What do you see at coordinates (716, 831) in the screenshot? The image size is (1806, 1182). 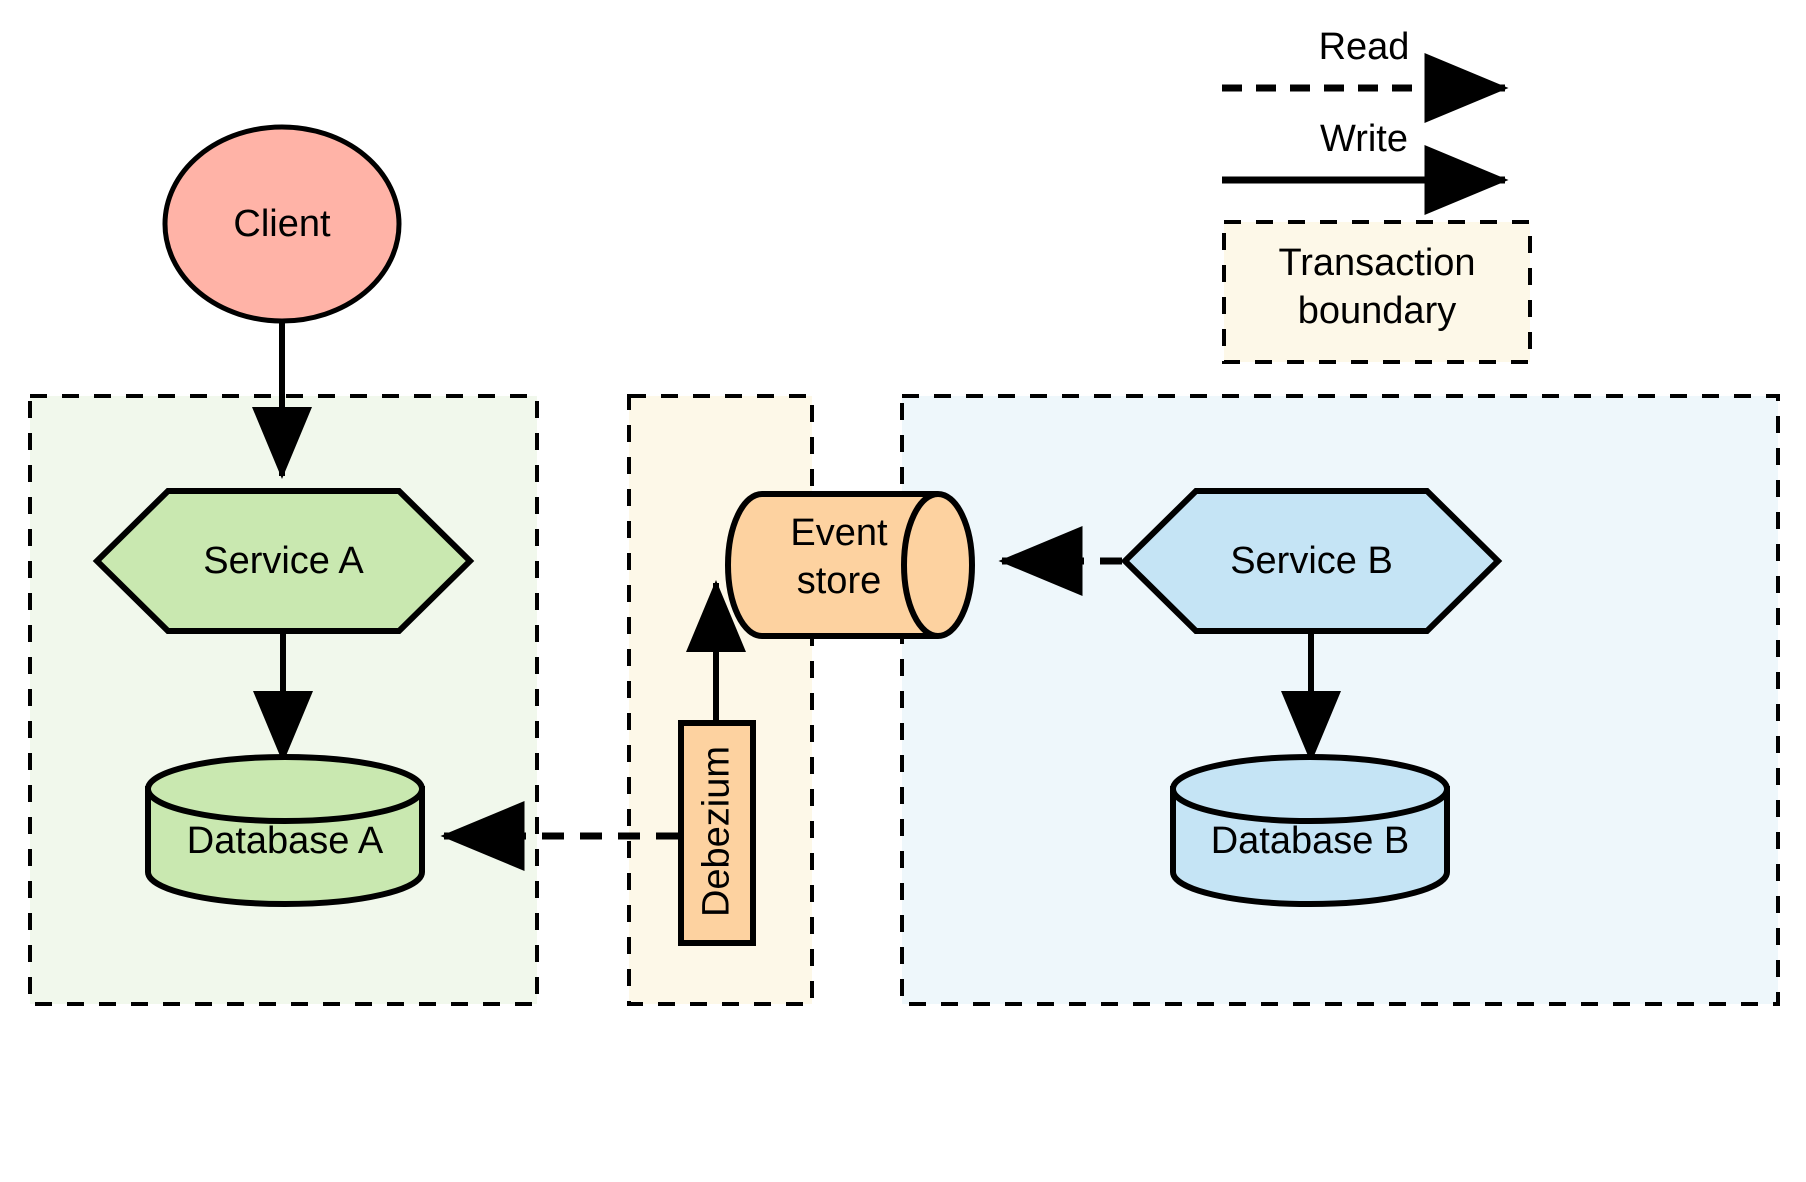 I see `debezium-label: Debezium` at bounding box center [716, 831].